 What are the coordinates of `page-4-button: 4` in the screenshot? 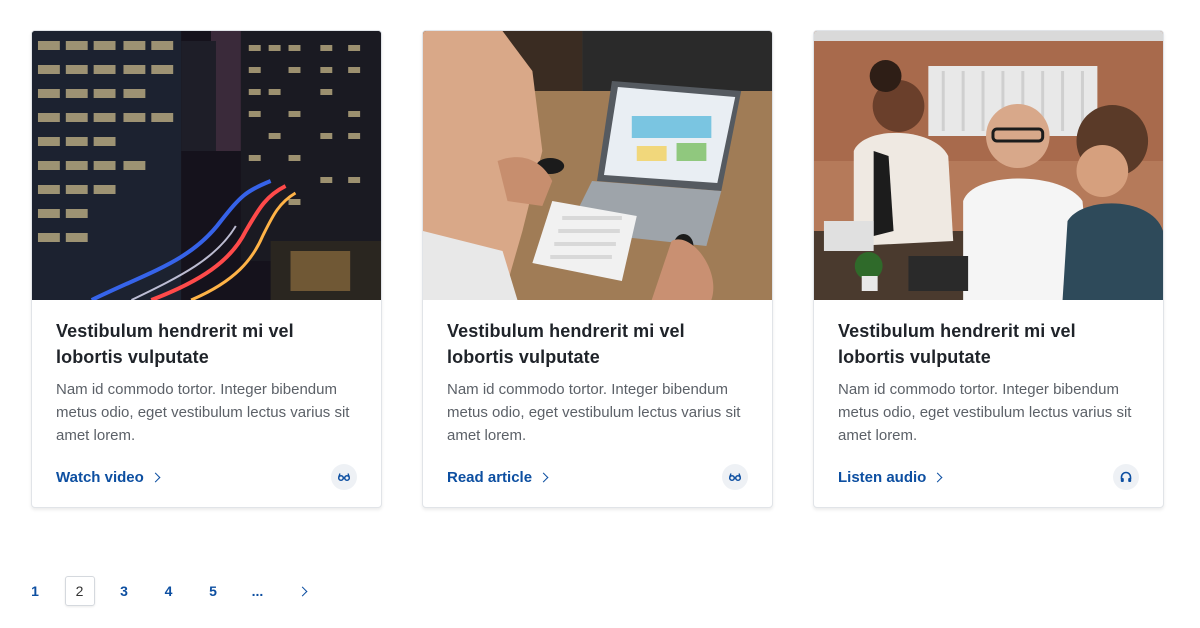 It's located at (169, 591).